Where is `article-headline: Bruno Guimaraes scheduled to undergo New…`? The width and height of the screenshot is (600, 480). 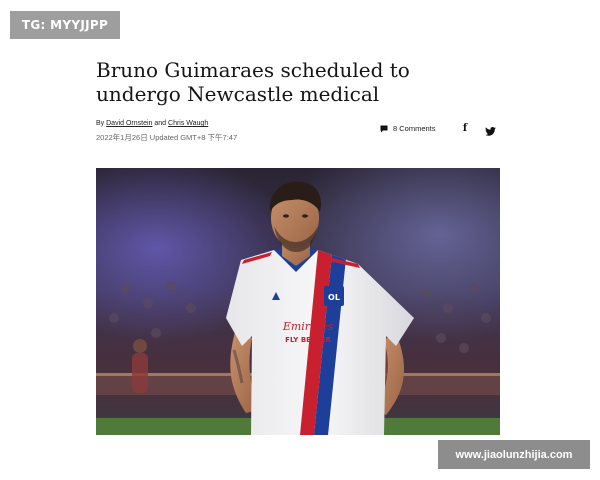 article-headline: Bruno Guimaraes scheduled to undergo New… is located at coordinates (253, 82).